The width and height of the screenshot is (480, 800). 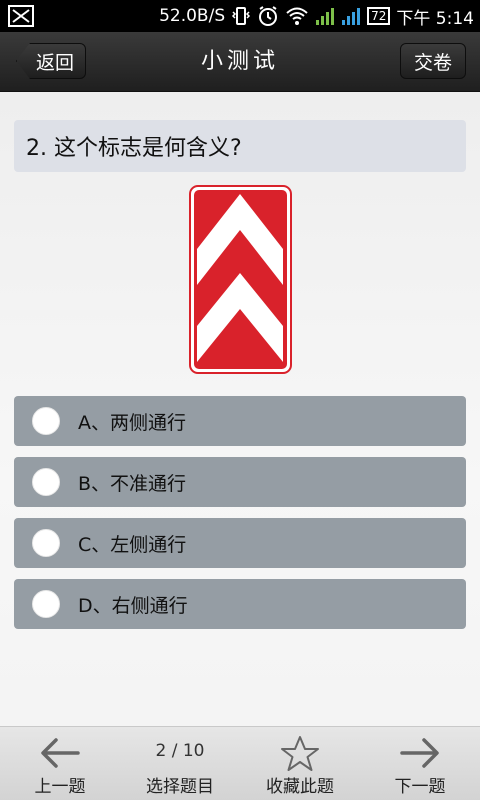 I want to click on clock: 下午 5:14, so click(x=435, y=18).